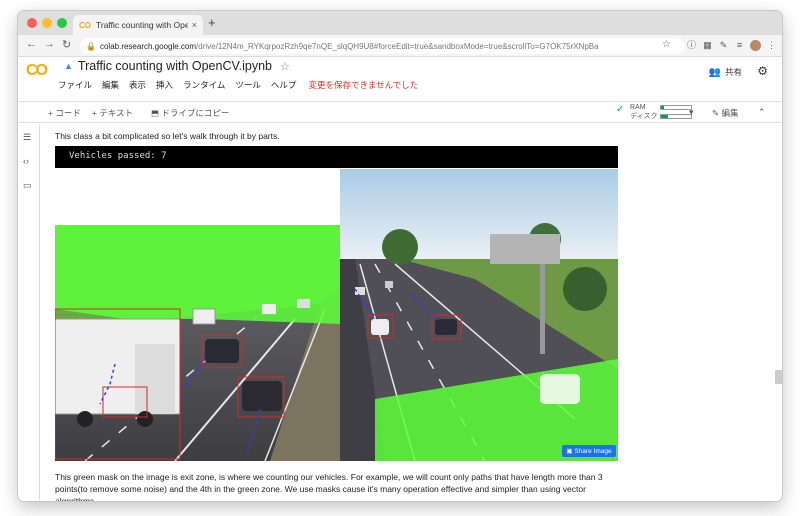 Image resolution: width=800 pixels, height=516 pixels. What do you see at coordinates (620, 109) in the screenshot?
I see `connected-check-icon: ✓` at bounding box center [620, 109].